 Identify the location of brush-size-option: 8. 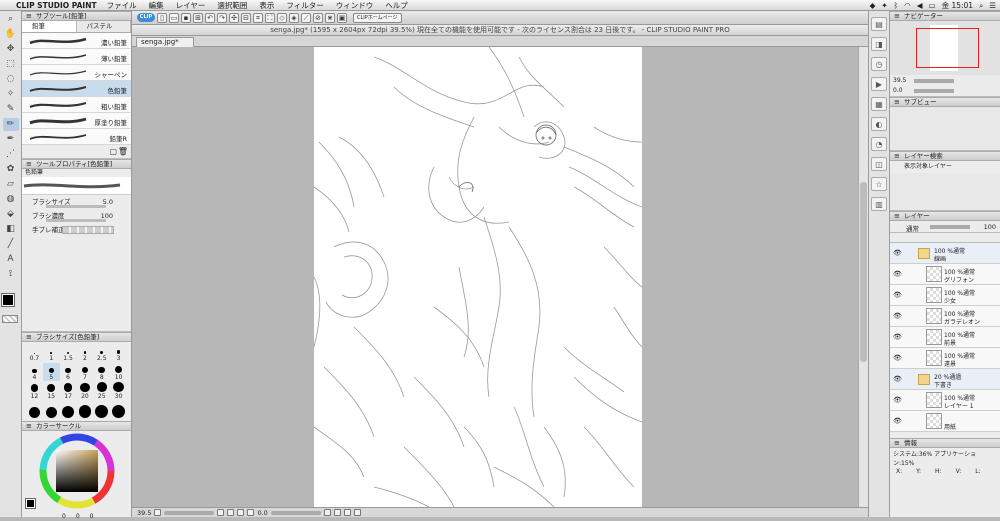
(101, 372).